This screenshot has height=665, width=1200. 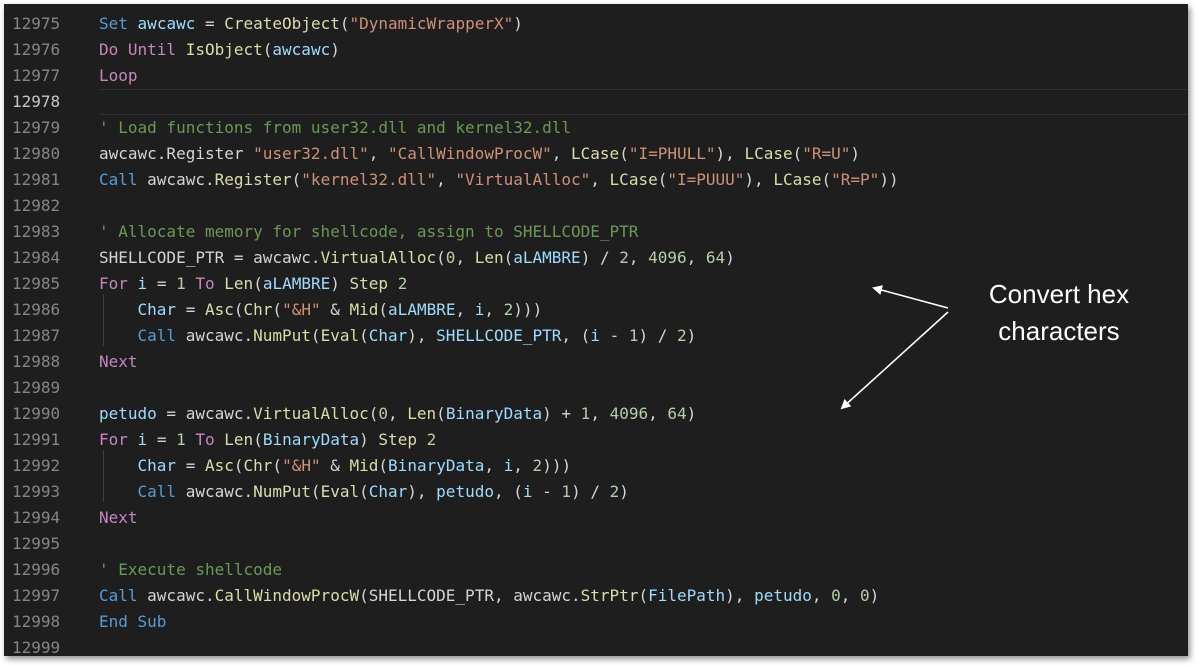 What do you see at coordinates (1059, 313) in the screenshot?
I see `annotation-label: Convert hex characters` at bounding box center [1059, 313].